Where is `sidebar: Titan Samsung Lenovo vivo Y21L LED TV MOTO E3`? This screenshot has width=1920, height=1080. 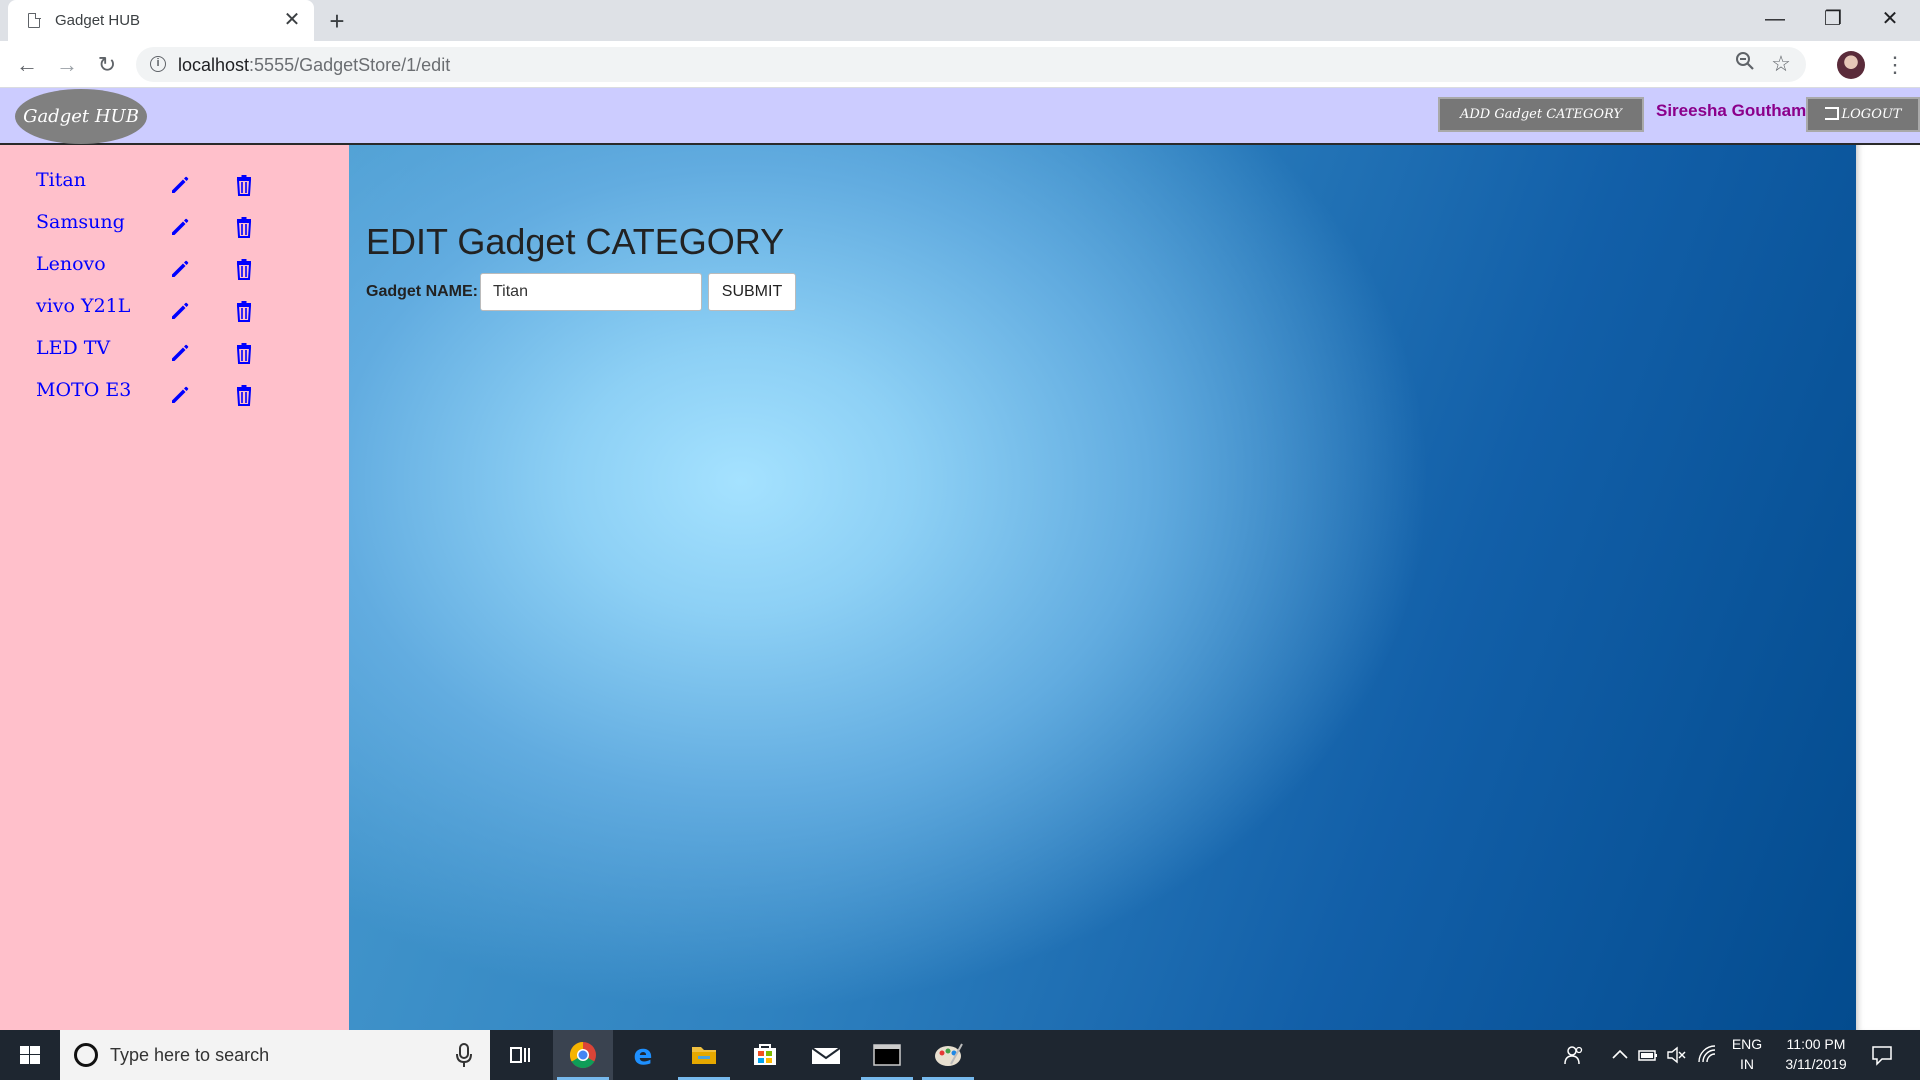
sidebar: Titan Samsung Lenovo vivo Y21L LED TV MOTO E3 is located at coordinates (174, 587).